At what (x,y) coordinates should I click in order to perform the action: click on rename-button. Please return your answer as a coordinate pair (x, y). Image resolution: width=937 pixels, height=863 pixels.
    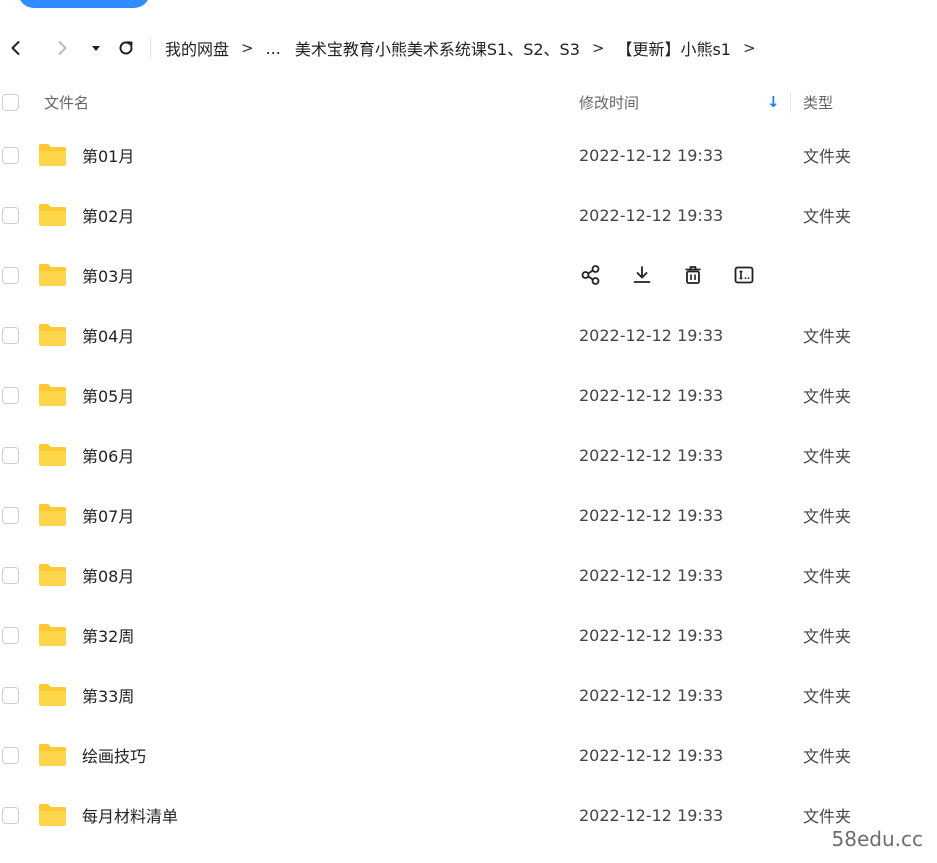
    Looking at the image, I should click on (744, 275).